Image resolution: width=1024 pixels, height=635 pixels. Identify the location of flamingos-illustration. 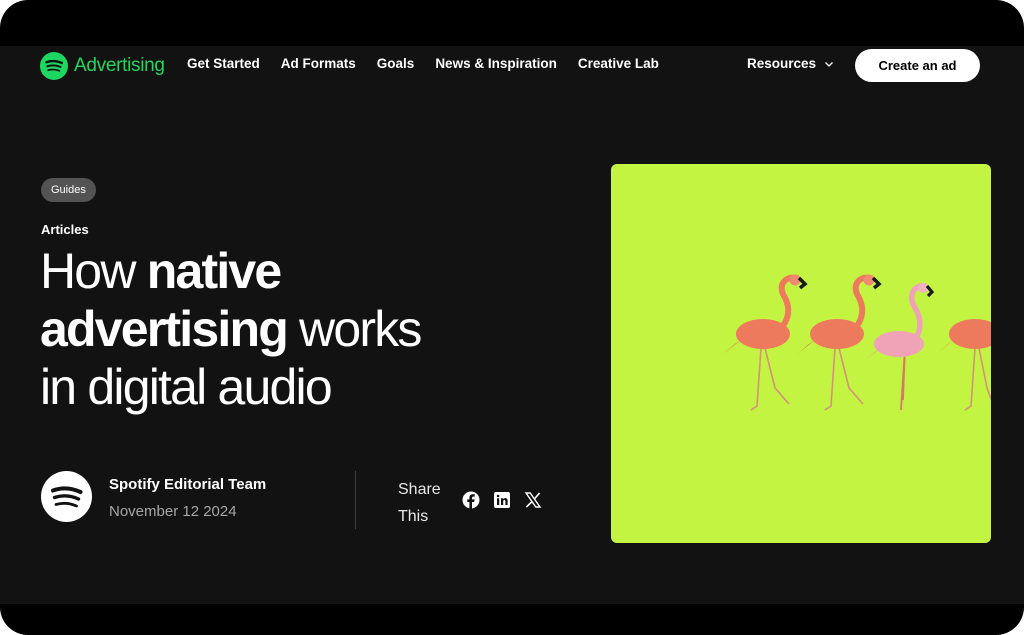
(857, 342).